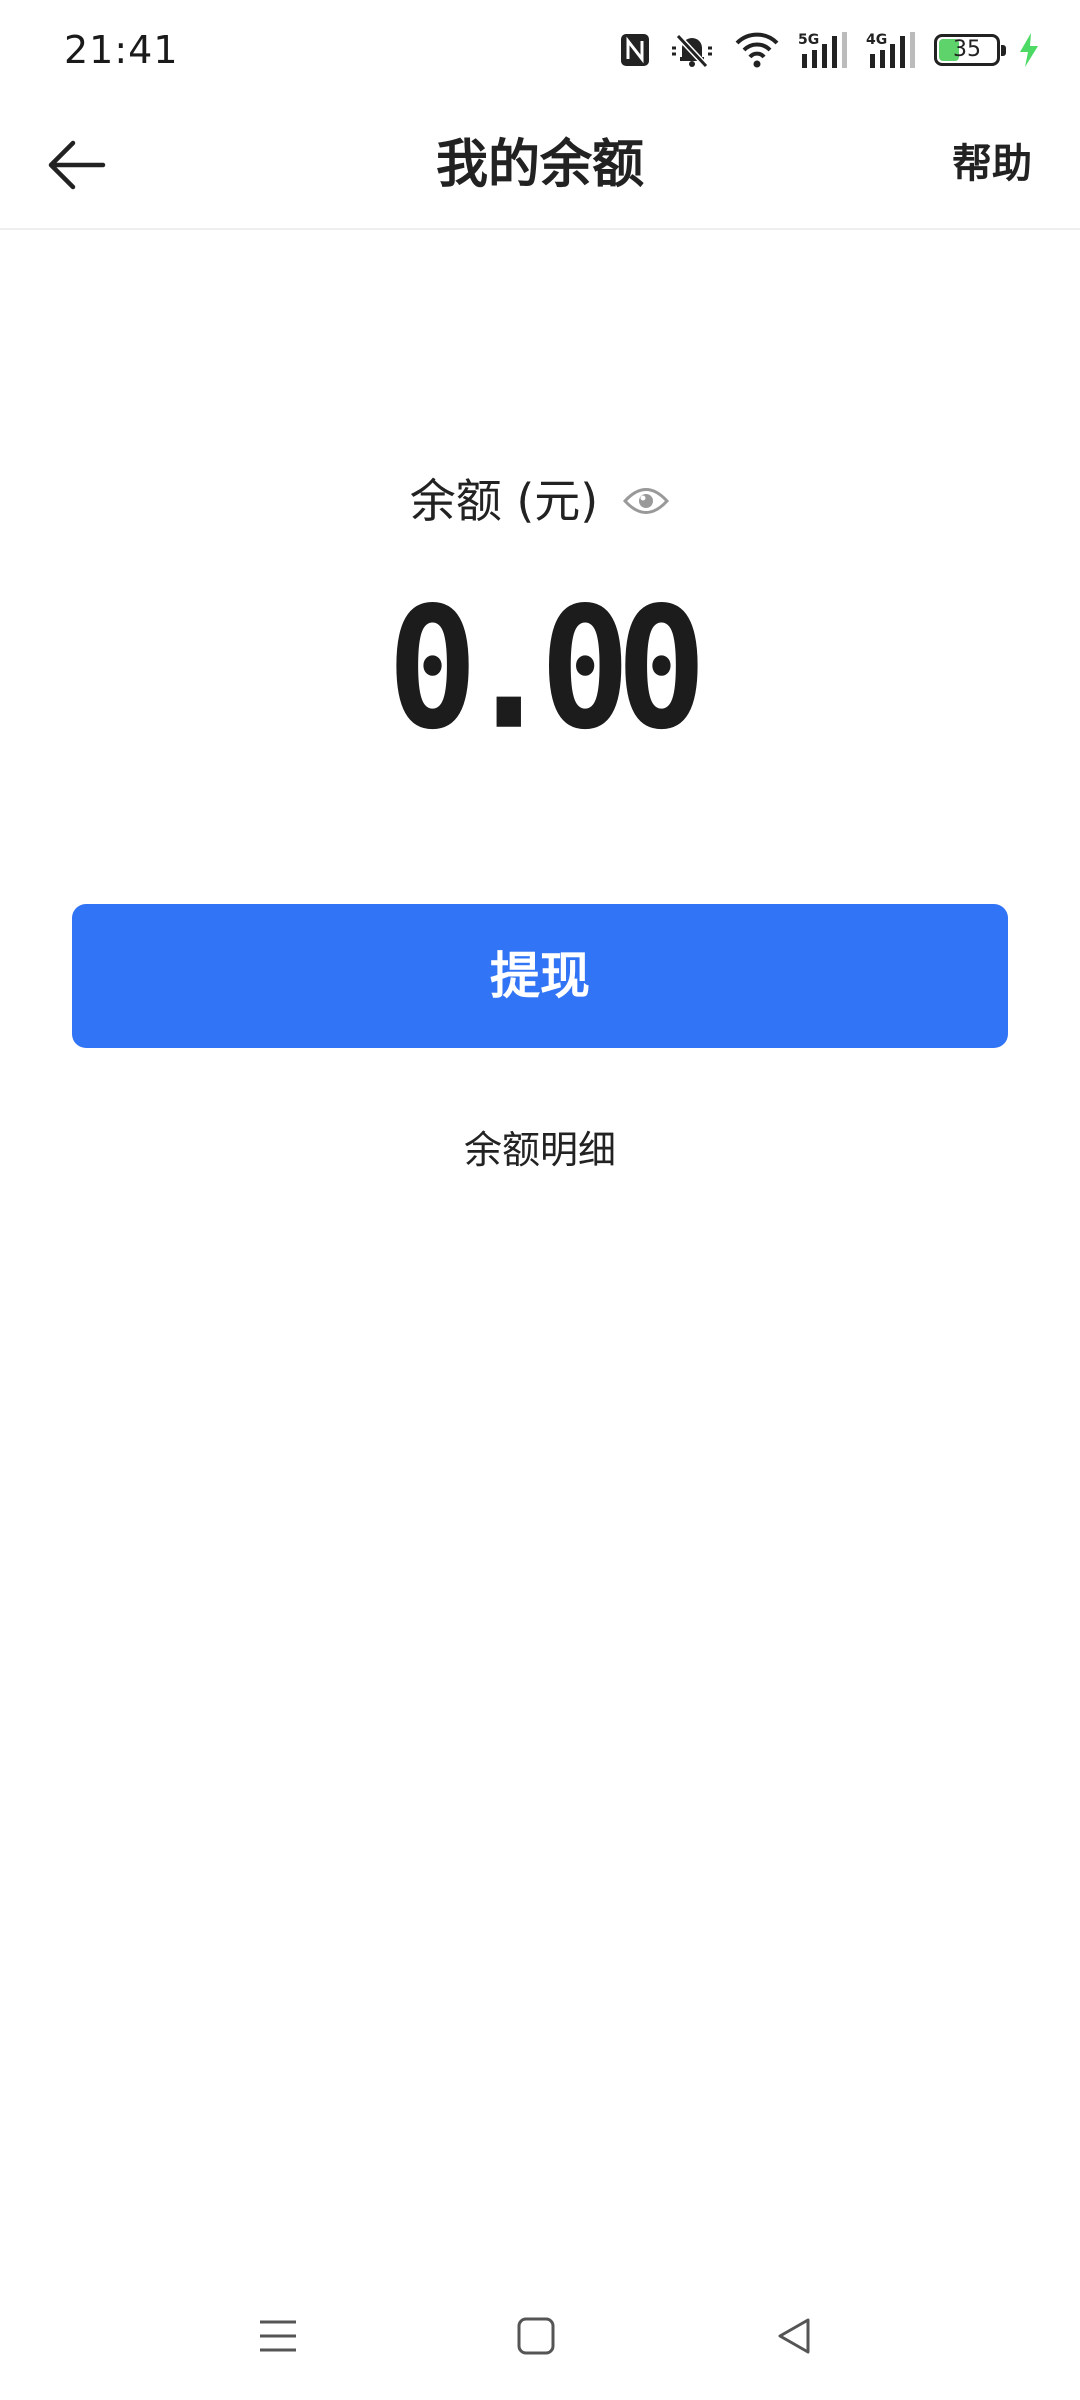 This screenshot has height=2400, width=1080. I want to click on balance-amount: 0.00, so click(546, 670).